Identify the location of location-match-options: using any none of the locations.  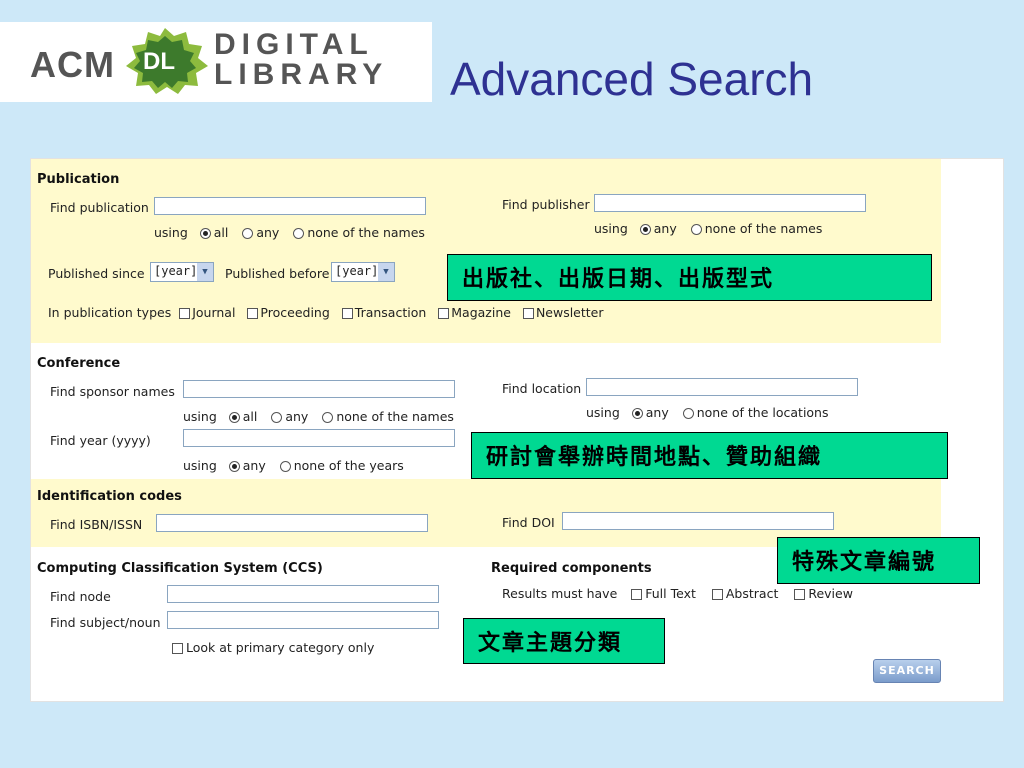
(712, 412).